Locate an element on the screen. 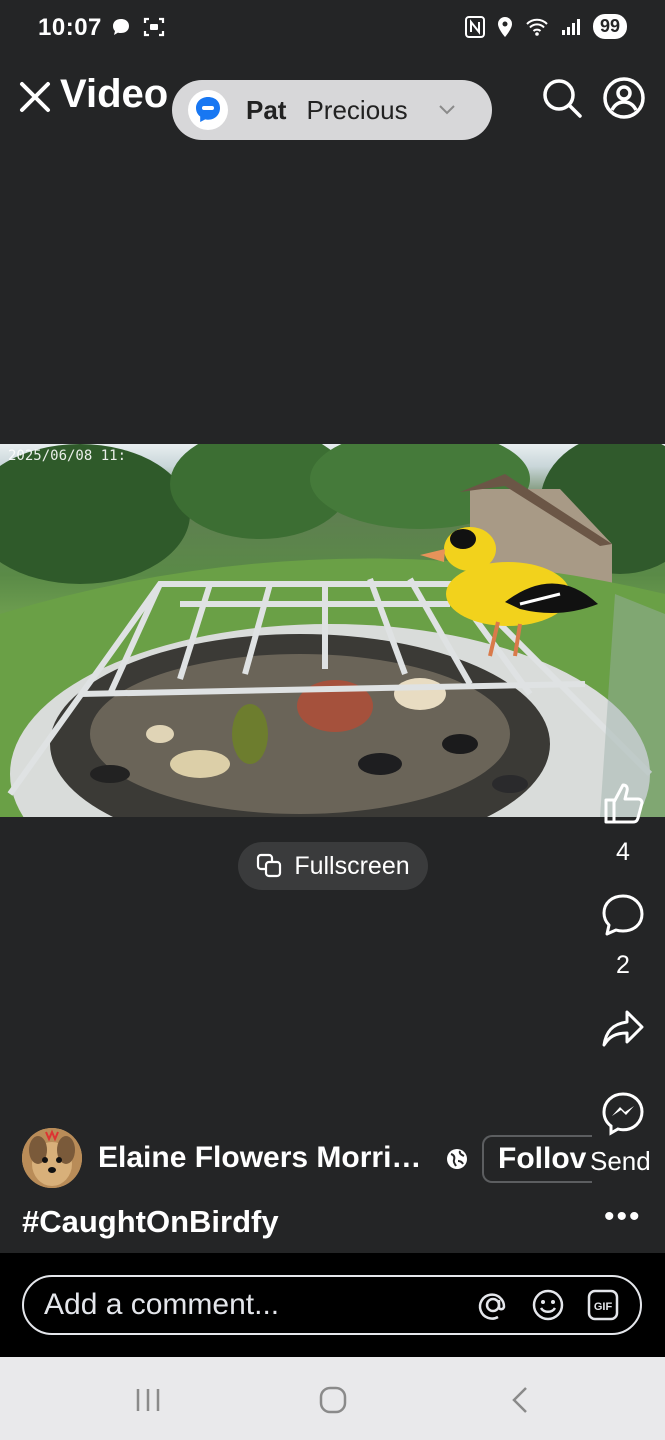  chat-head-pill: Pat Precious is located at coordinates (332, 110).